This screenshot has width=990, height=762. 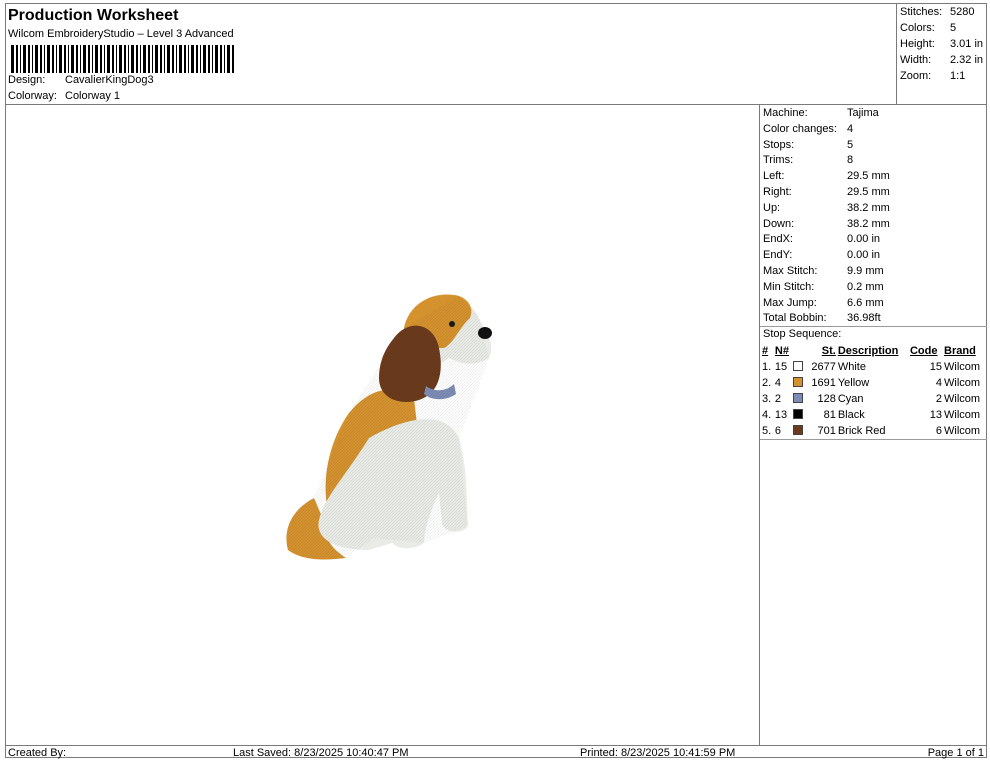 What do you see at coordinates (778, 239) in the screenshot?
I see `machine-label: EndX:` at bounding box center [778, 239].